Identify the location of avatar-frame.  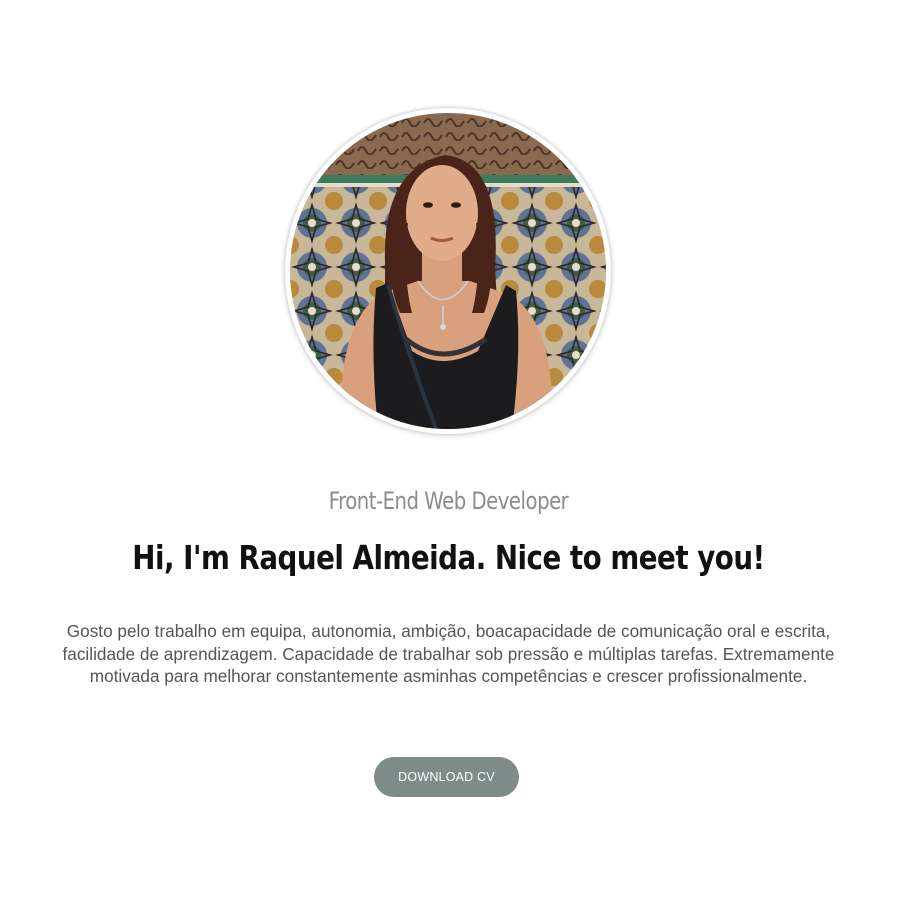
(448, 271).